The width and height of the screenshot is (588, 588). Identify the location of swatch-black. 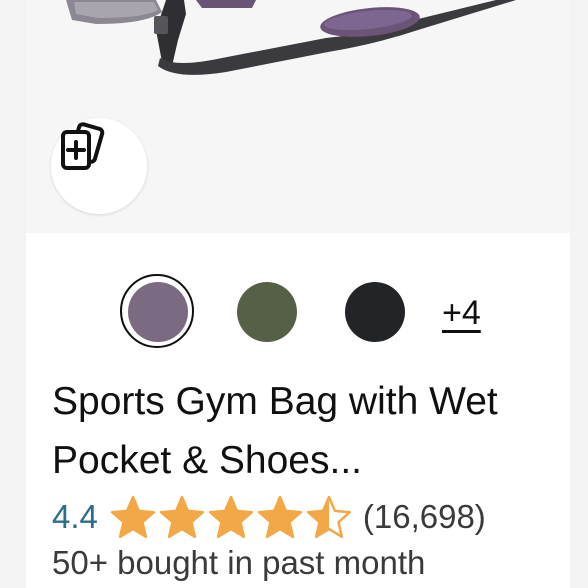
(375, 312).